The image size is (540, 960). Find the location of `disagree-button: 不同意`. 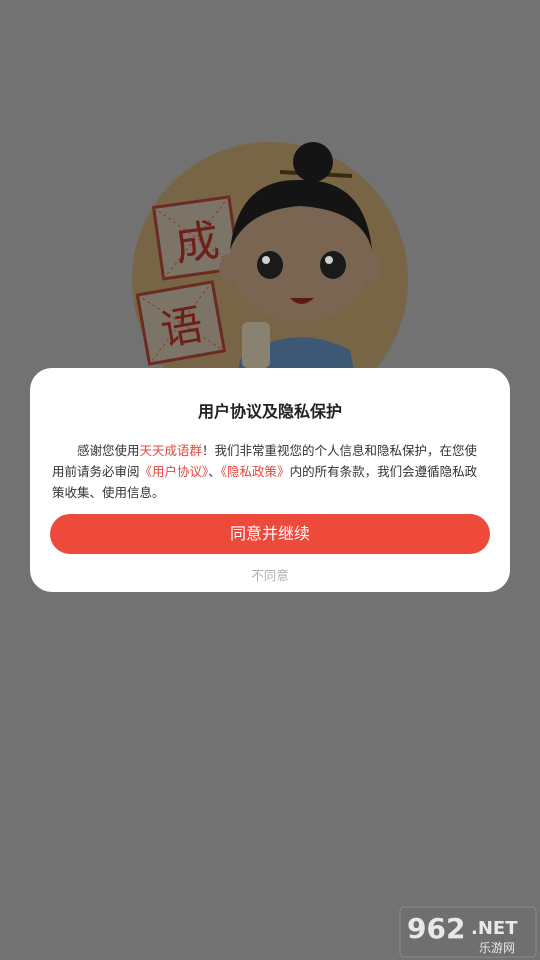

disagree-button: 不同意 is located at coordinates (270, 574).